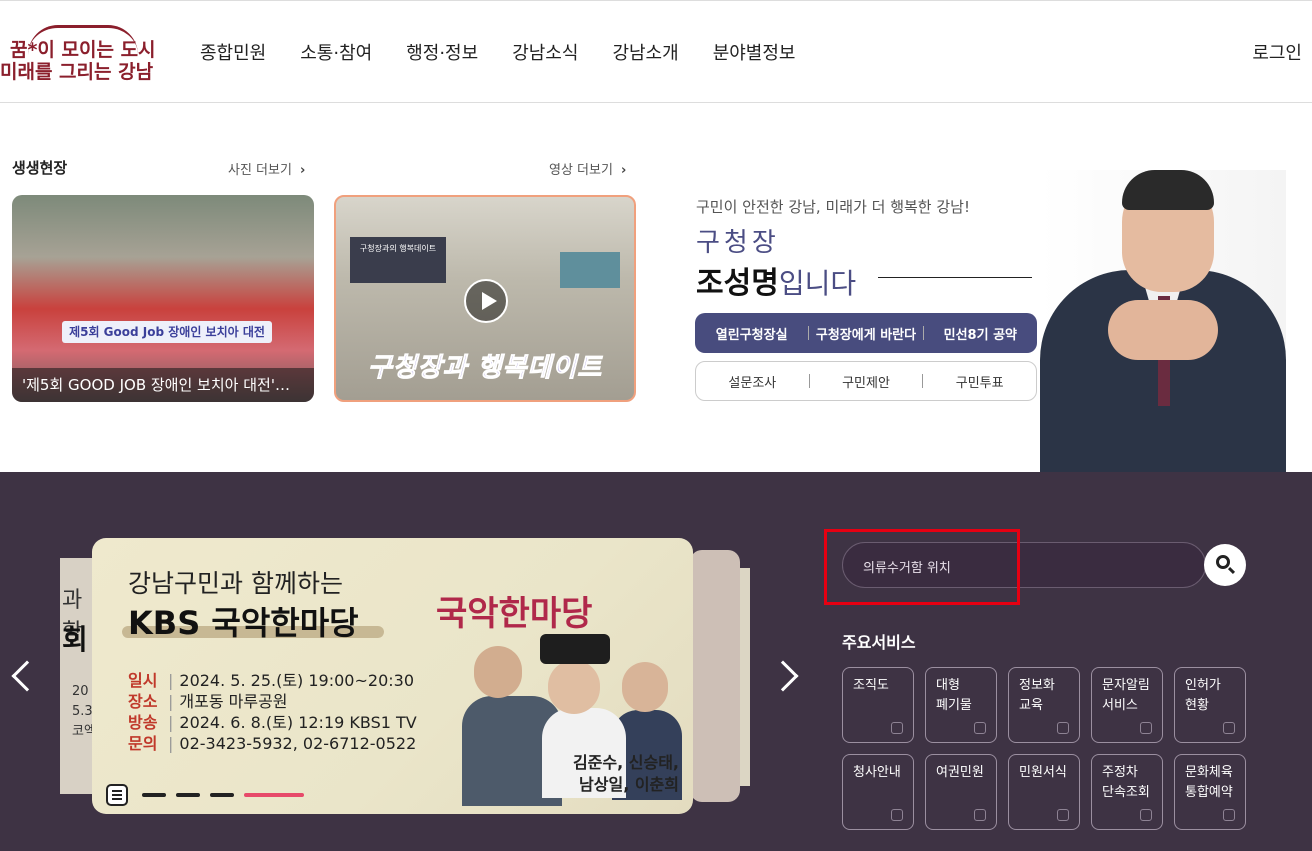 The height and width of the screenshot is (851, 1312). Describe the element at coordinates (954, 695) in the screenshot. I see `service-label: 대형 폐기물` at that location.